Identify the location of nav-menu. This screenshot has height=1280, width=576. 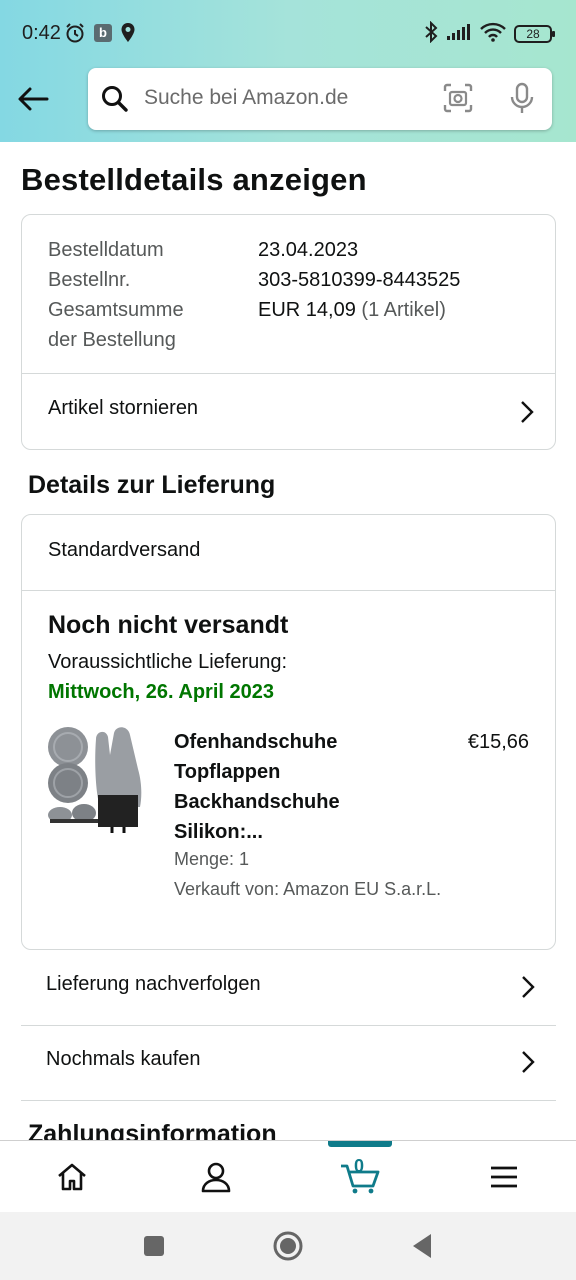
(504, 1177).